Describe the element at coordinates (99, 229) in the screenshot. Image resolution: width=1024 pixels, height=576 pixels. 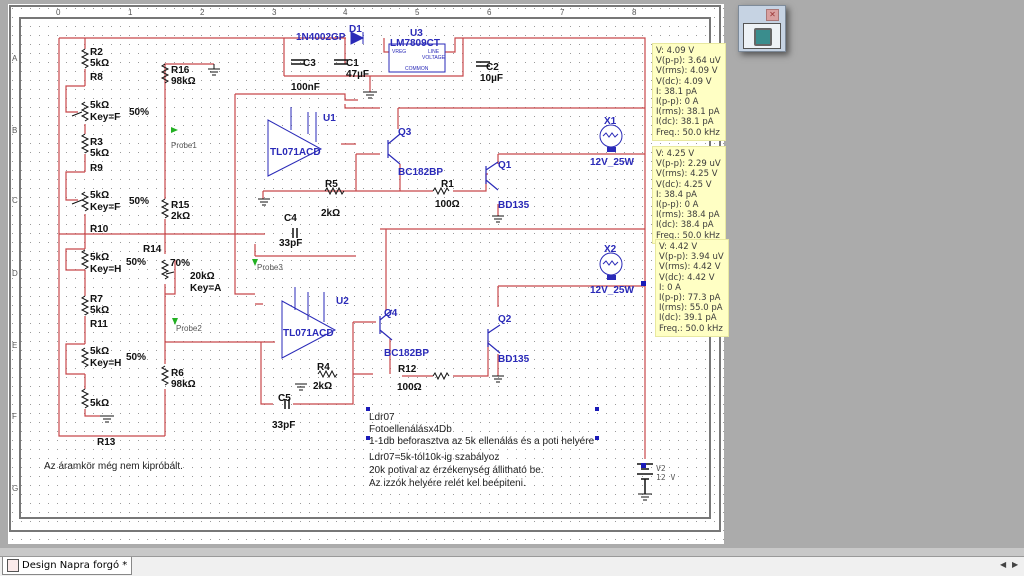
I see `svg-text: R10` at that location.